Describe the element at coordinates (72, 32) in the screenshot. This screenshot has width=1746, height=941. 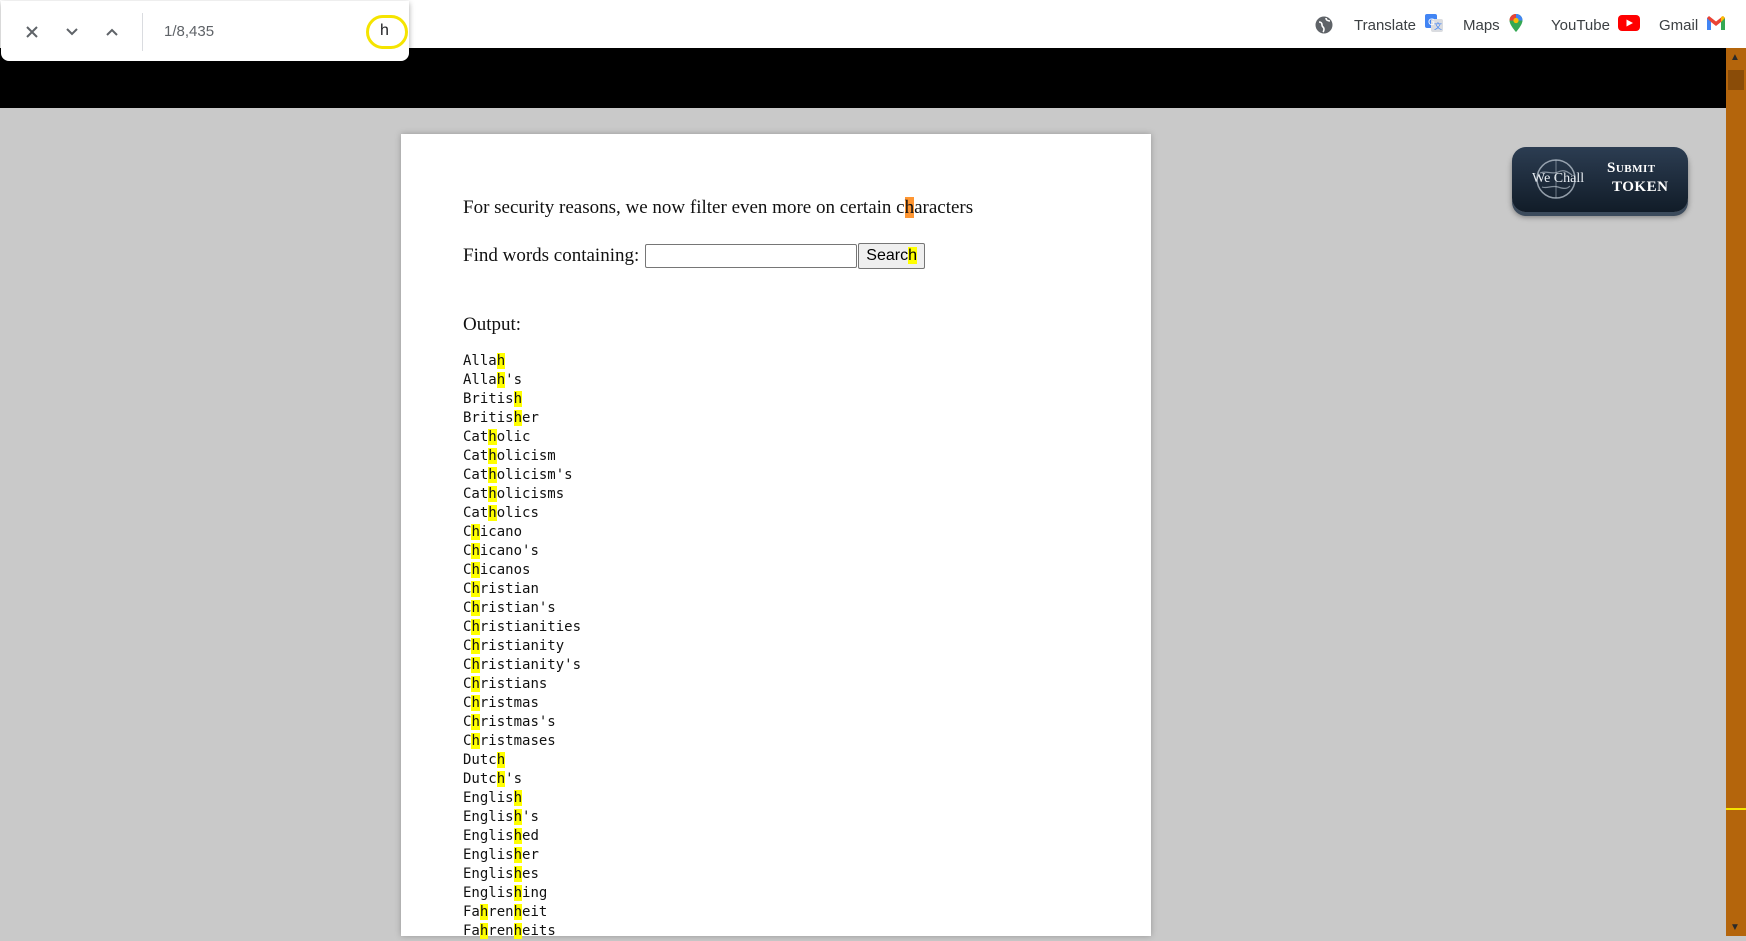
I see `chevron-down-icon` at that location.